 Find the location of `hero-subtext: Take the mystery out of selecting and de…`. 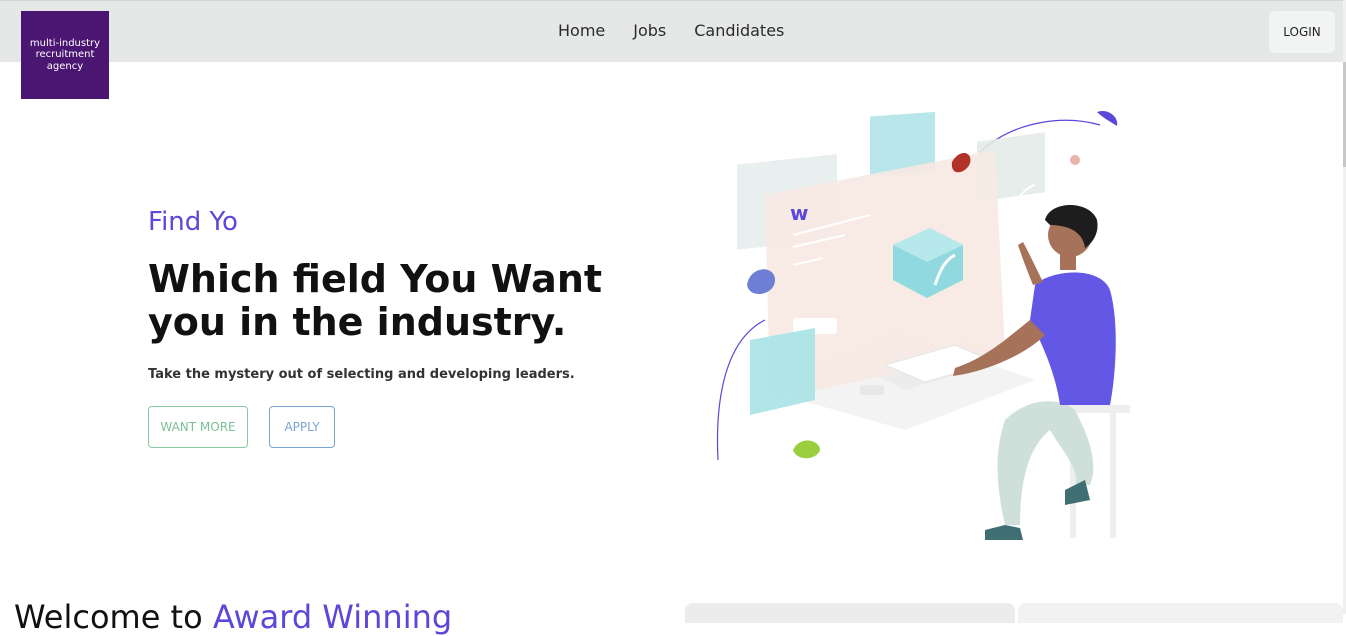

hero-subtext: Take the mystery out of selecting and de… is located at coordinates (361, 374).